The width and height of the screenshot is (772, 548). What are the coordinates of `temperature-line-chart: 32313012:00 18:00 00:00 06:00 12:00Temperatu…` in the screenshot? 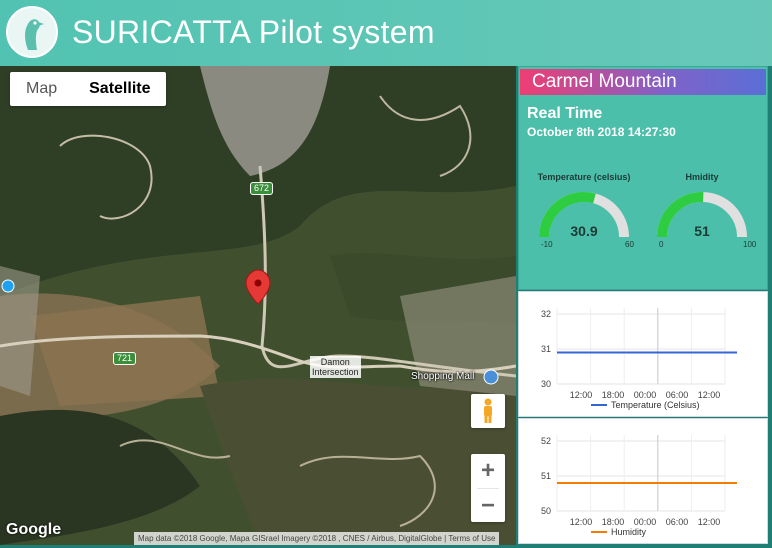 It's located at (639, 359).